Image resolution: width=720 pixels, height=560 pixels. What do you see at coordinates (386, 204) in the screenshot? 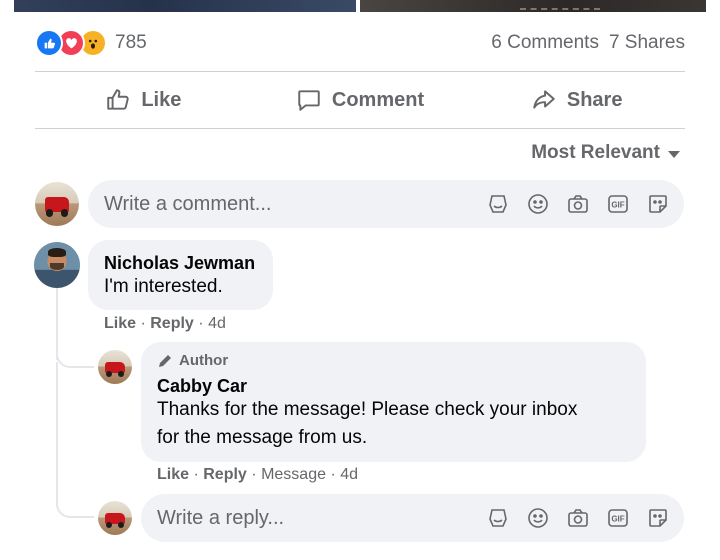
I see `comment-composer: Write a comment... GIF` at bounding box center [386, 204].